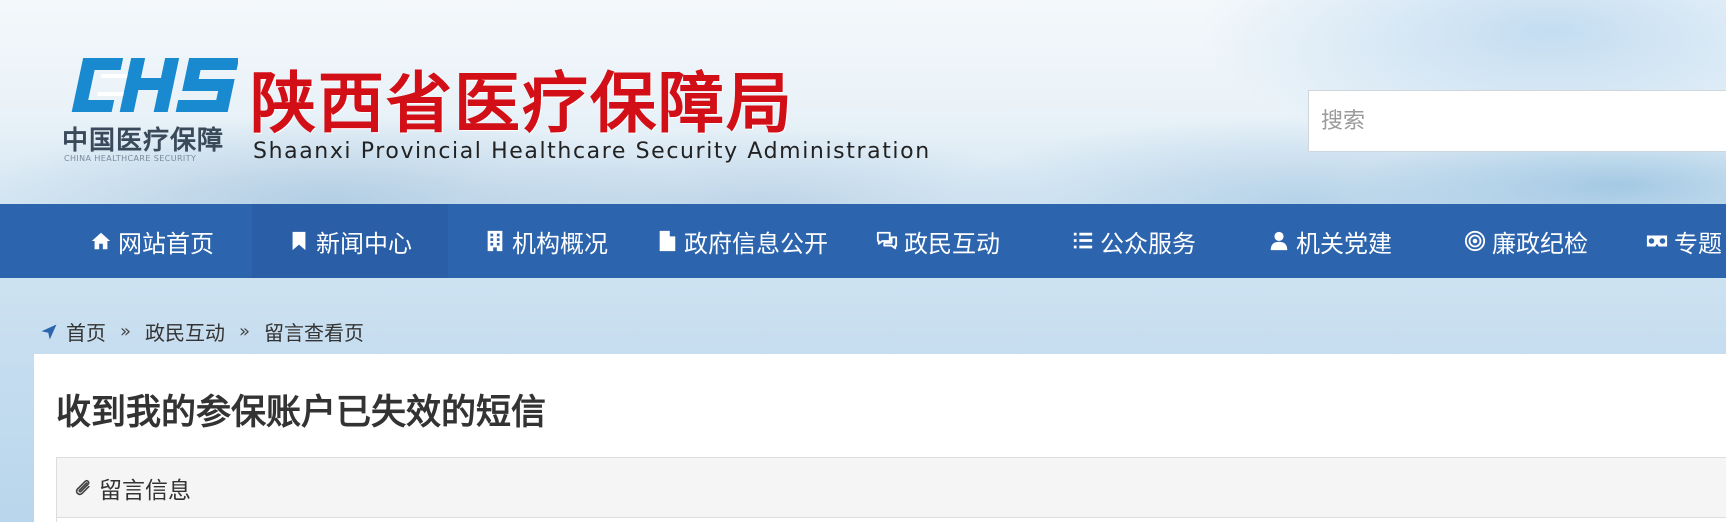 Image resolution: width=1726 pixels, height=522 pixels. Describe the element at coordinates (1523, 121) in the screenshot. I see `search-input` at that location.